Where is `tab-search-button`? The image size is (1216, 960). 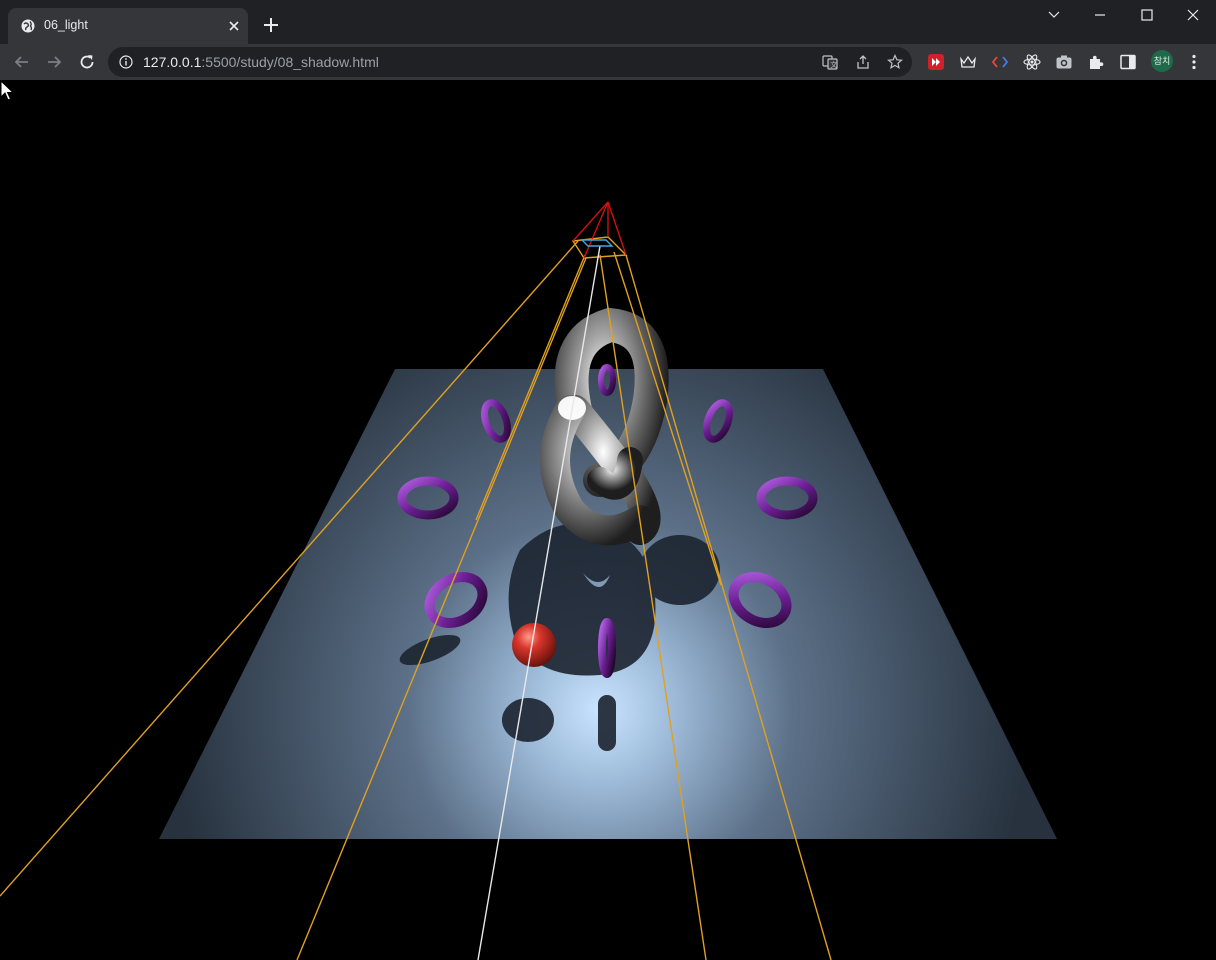
tab-search-button is located at coordinates (1054, 15).